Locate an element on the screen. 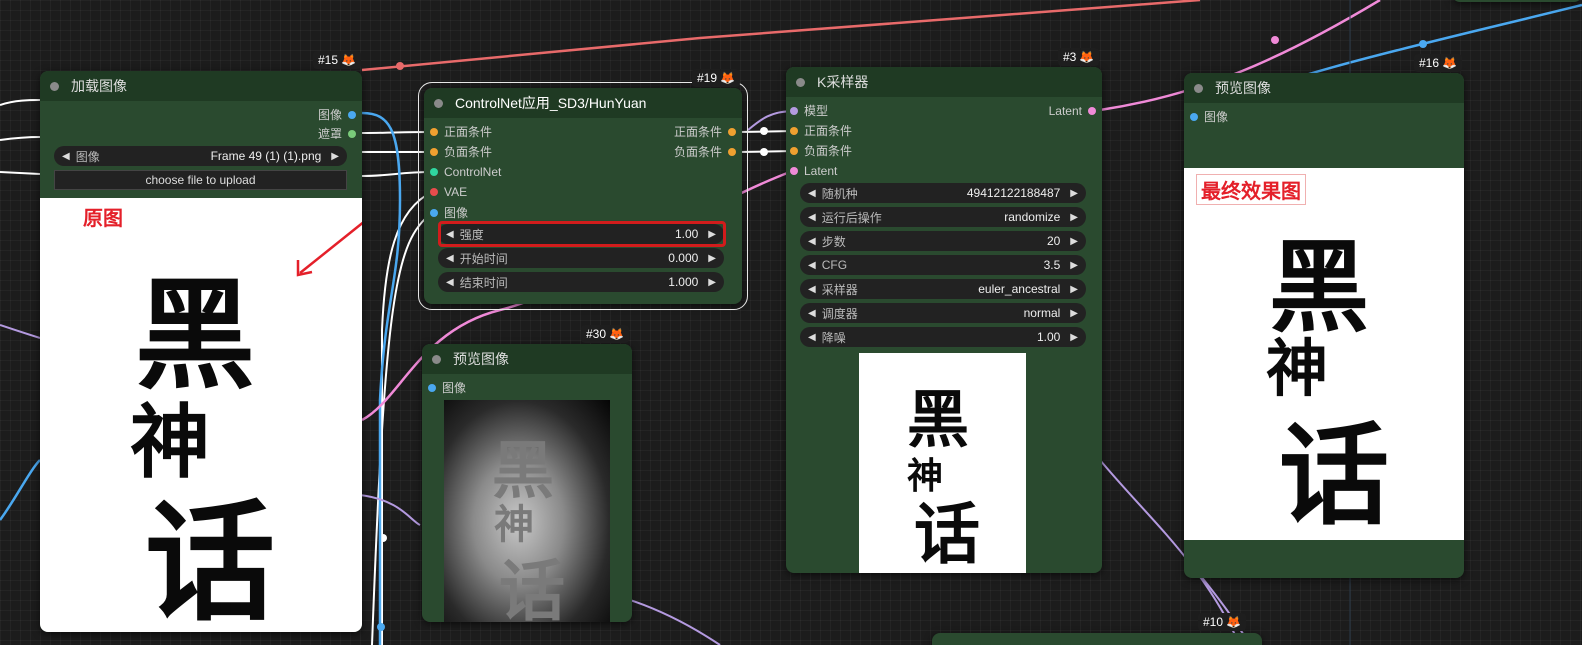  widget-label: 结束时间 is located at coordinates (483, 282).